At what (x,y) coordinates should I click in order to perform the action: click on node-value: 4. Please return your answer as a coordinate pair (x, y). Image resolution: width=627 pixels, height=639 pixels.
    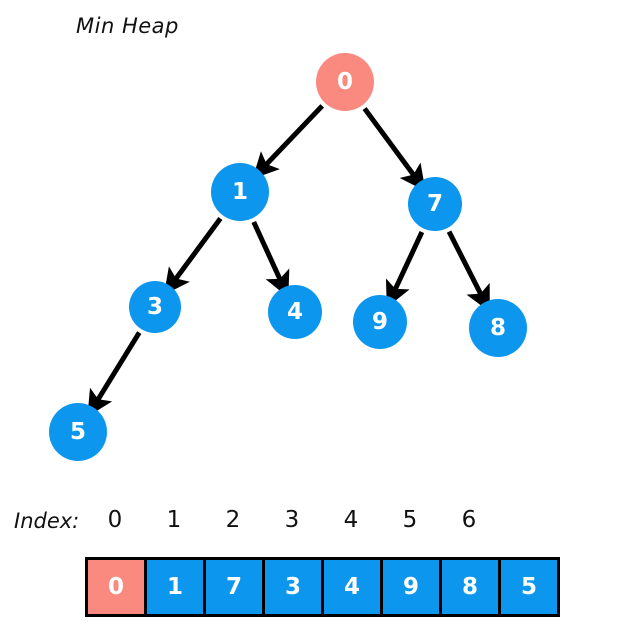
    Looking at the image, I should click on (295, 312).